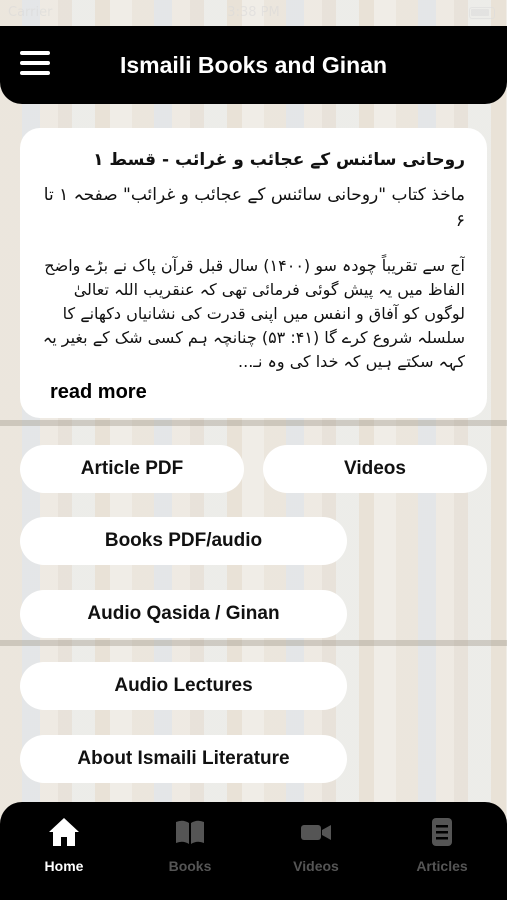 This screenshot has height=900, width=507. What do you see at coordinates (442, 866) in the screenshot?
I see `tab-articles-label: Articles` at bounding box center [442, 866].